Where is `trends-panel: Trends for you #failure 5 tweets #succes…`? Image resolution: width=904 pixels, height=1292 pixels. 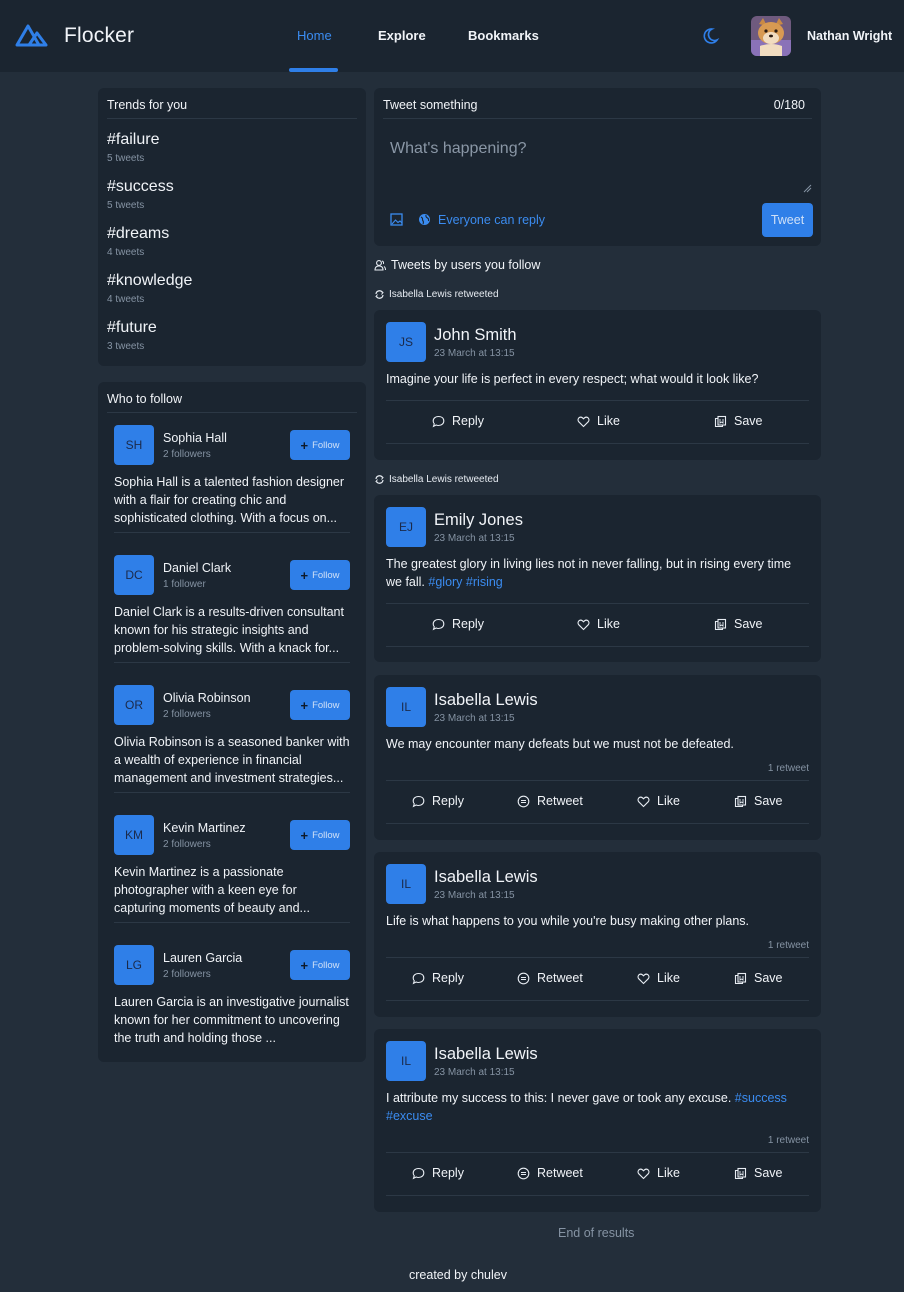 trends-panel: Trends for you #failure 5 tweets #succes… is located at coordinates (232, 227).